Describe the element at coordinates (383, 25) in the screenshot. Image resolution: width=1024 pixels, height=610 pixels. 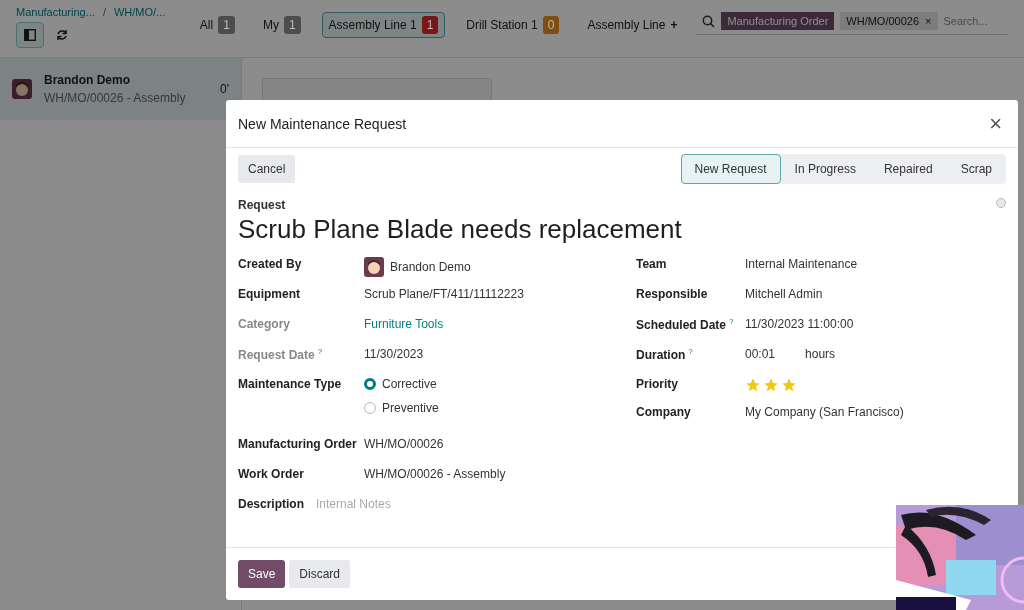
I see `filter-tab: Assembly Line 1 1` at that location.